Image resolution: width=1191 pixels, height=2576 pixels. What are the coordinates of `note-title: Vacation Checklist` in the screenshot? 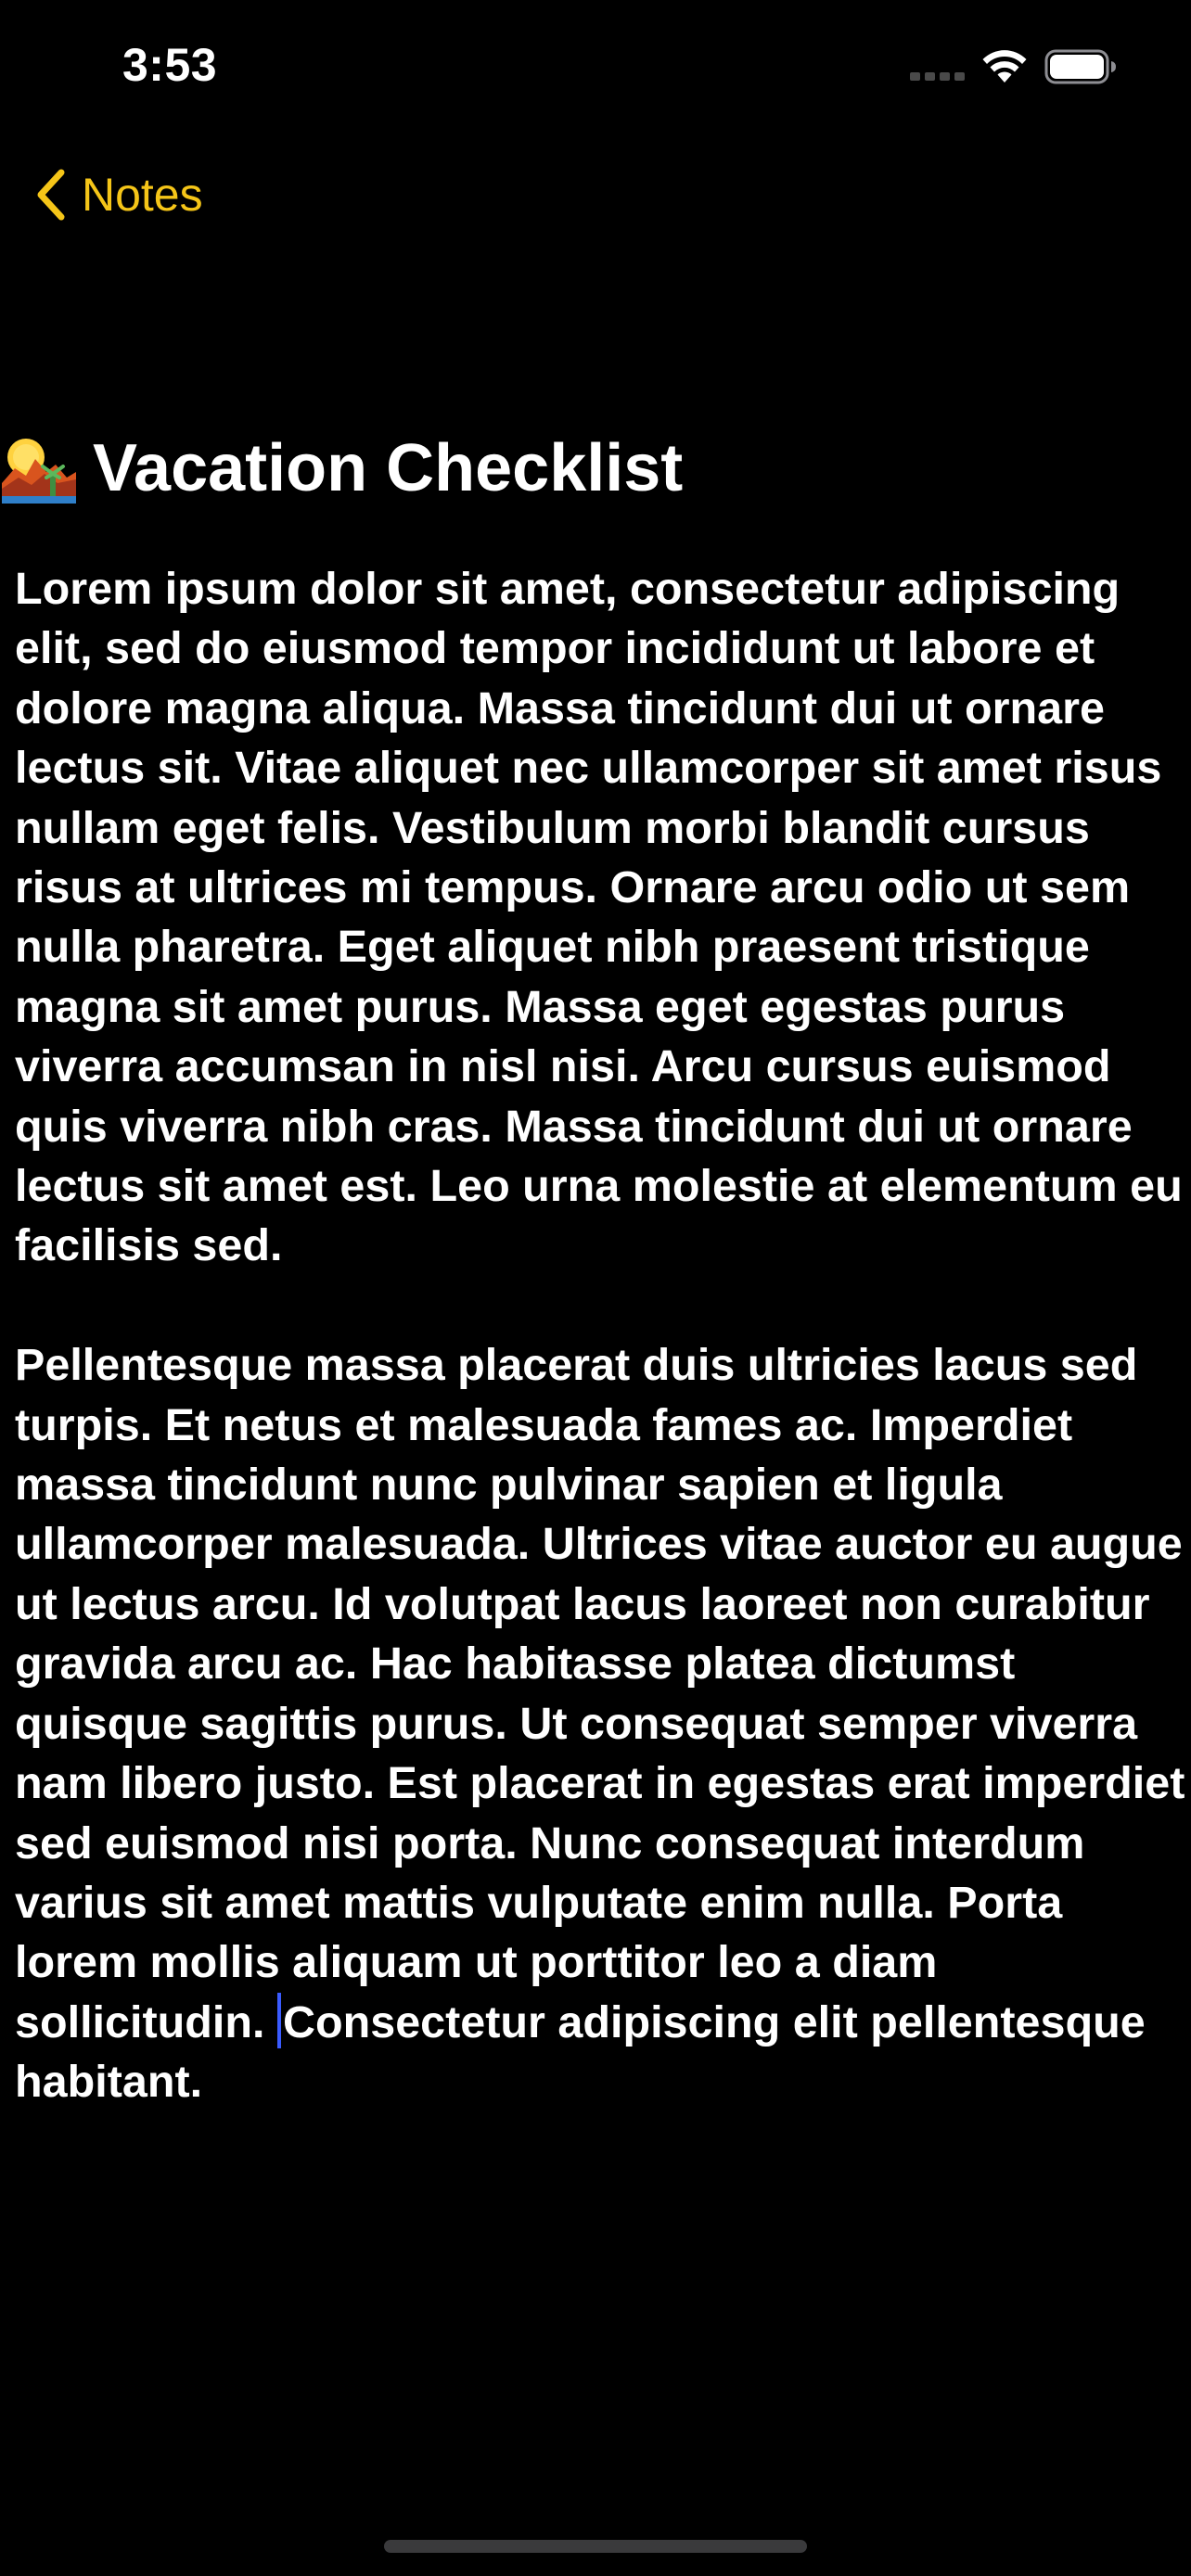 It's located at (595, 468).